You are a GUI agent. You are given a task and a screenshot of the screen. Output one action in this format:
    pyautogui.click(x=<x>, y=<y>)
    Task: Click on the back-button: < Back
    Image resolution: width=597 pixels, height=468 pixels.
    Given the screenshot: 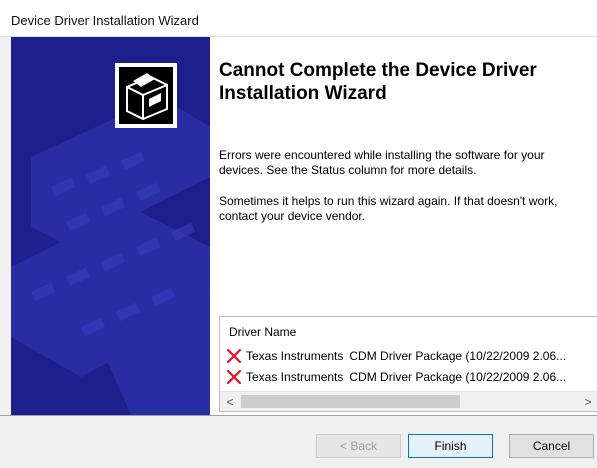 What is the action you would take?
    pyautogui.click(x=358, y=446)
    